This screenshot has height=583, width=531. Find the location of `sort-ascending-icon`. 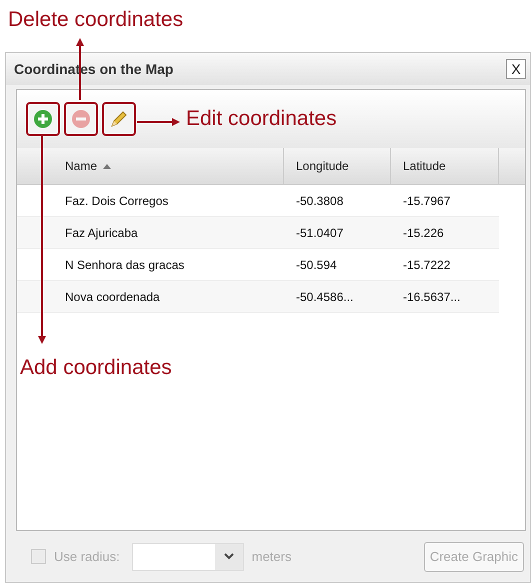

sort-ascending-icon is located at coordinates (107, 166).